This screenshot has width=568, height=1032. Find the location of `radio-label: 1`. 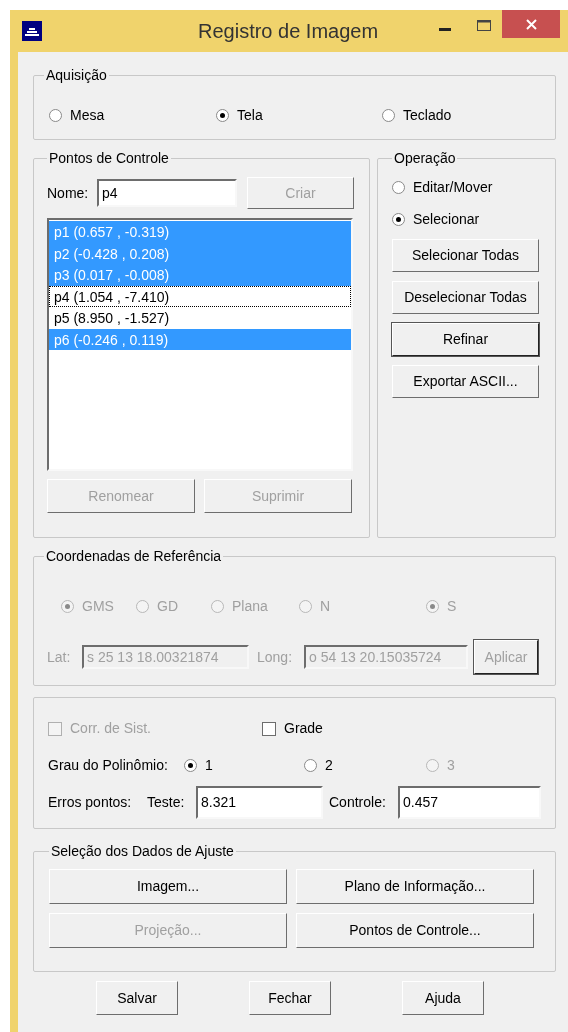

radio-label: 1 is located at coordinates (209, 765).